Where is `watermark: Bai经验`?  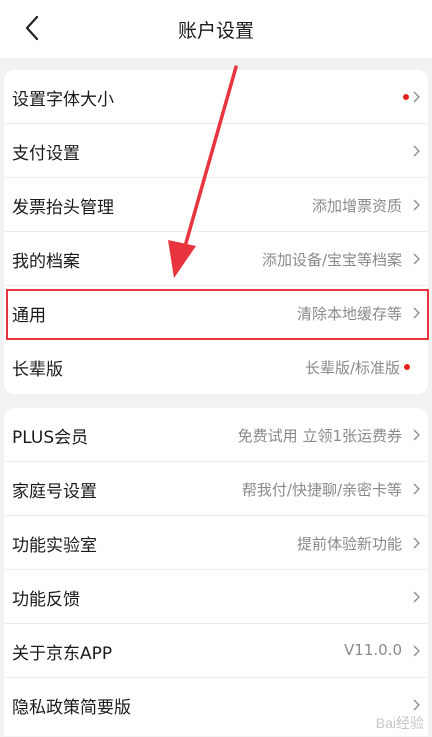
watermark: Bai经验 is located at coordinates (399, 723).